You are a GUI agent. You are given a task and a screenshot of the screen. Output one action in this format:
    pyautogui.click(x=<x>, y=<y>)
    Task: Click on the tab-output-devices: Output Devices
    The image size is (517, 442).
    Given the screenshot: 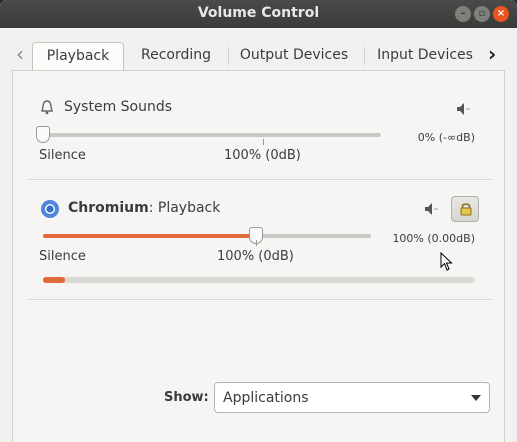 What is the action you would take?
    pyautogui.click(x=294, y=56)
    